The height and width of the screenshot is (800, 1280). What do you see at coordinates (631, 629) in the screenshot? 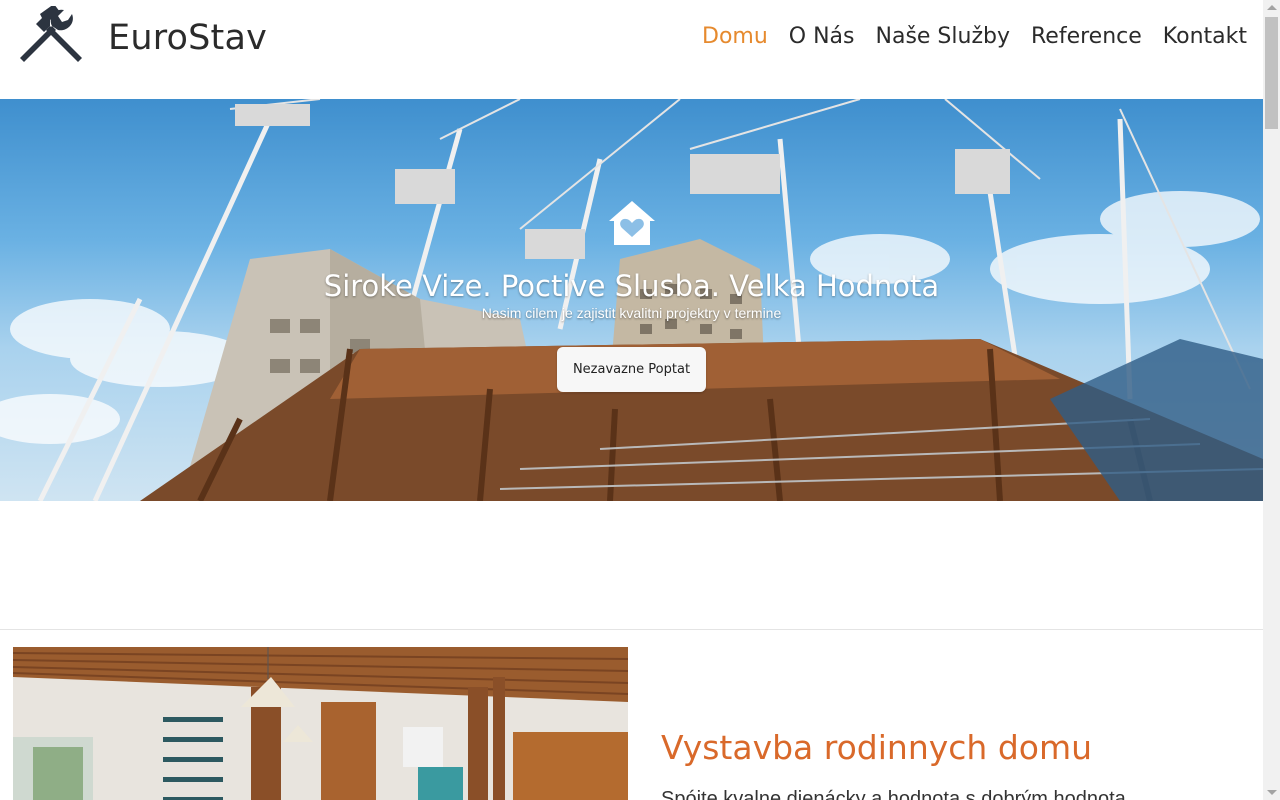
I see `section-divider` at bounding box center [631, 629].